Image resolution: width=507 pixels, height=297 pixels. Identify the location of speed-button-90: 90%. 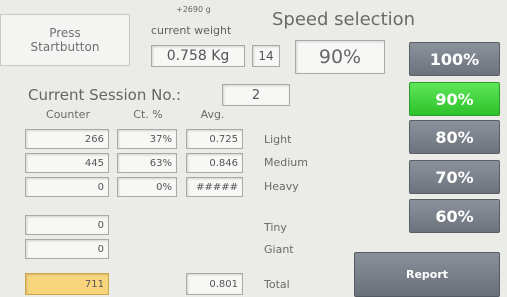
(454, 99).